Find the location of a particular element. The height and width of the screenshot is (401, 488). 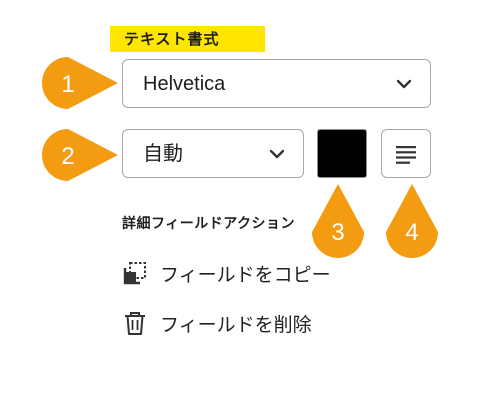

callout-4: 4 is located at coordinates (412, 221).